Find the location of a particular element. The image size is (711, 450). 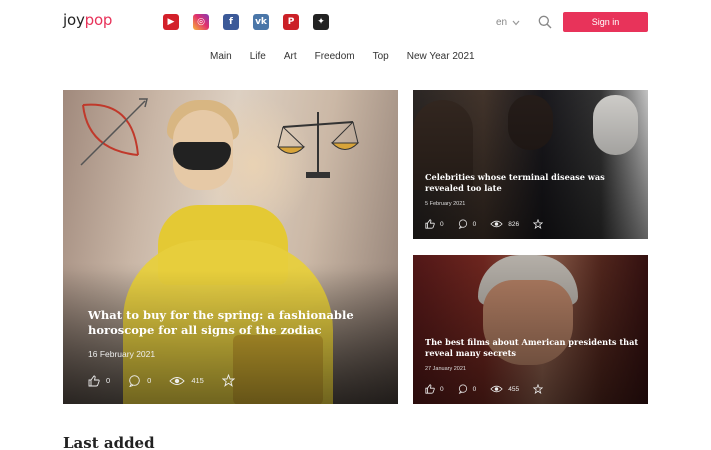

sagittarius-illustration is located at coordinates (114, 132).